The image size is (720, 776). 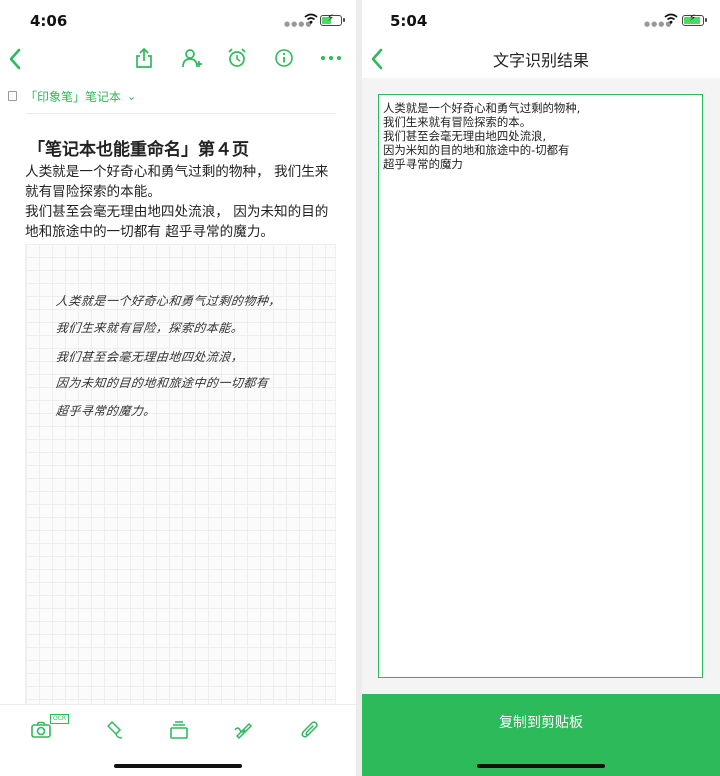 What do you see at coordinates (541, 735) in the screenshot?
I see `copy-to-clipboard-button: 复制到剪贴板` at bounding box center [541, 735].